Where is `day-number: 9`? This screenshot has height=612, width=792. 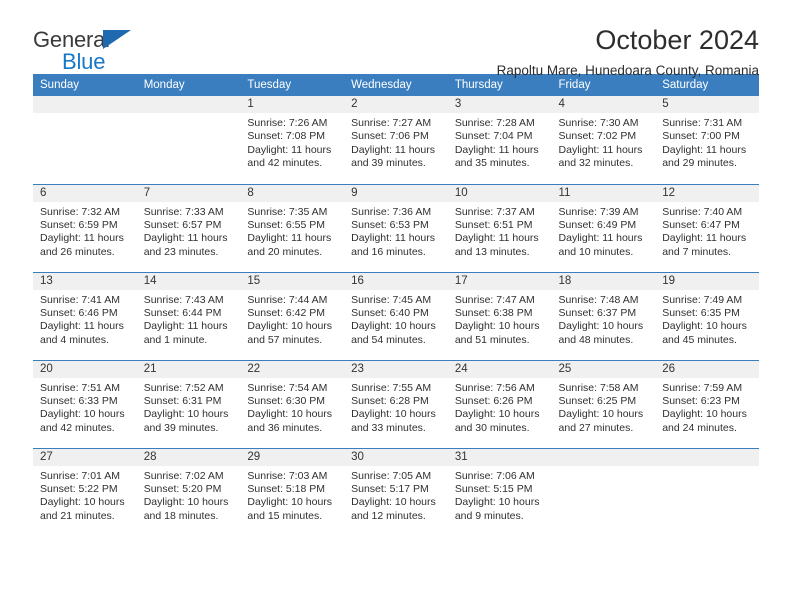 day-number: 9 is located at coordinates (396, 193).